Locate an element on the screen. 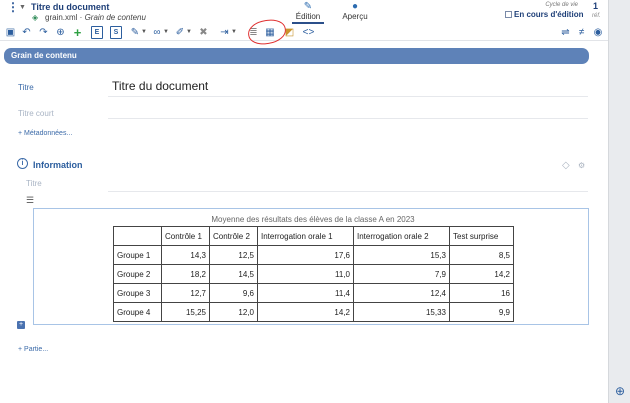 This screenshot has width=630, height=403. row-label: Groupe 3 is located at coordinates (137, 293).